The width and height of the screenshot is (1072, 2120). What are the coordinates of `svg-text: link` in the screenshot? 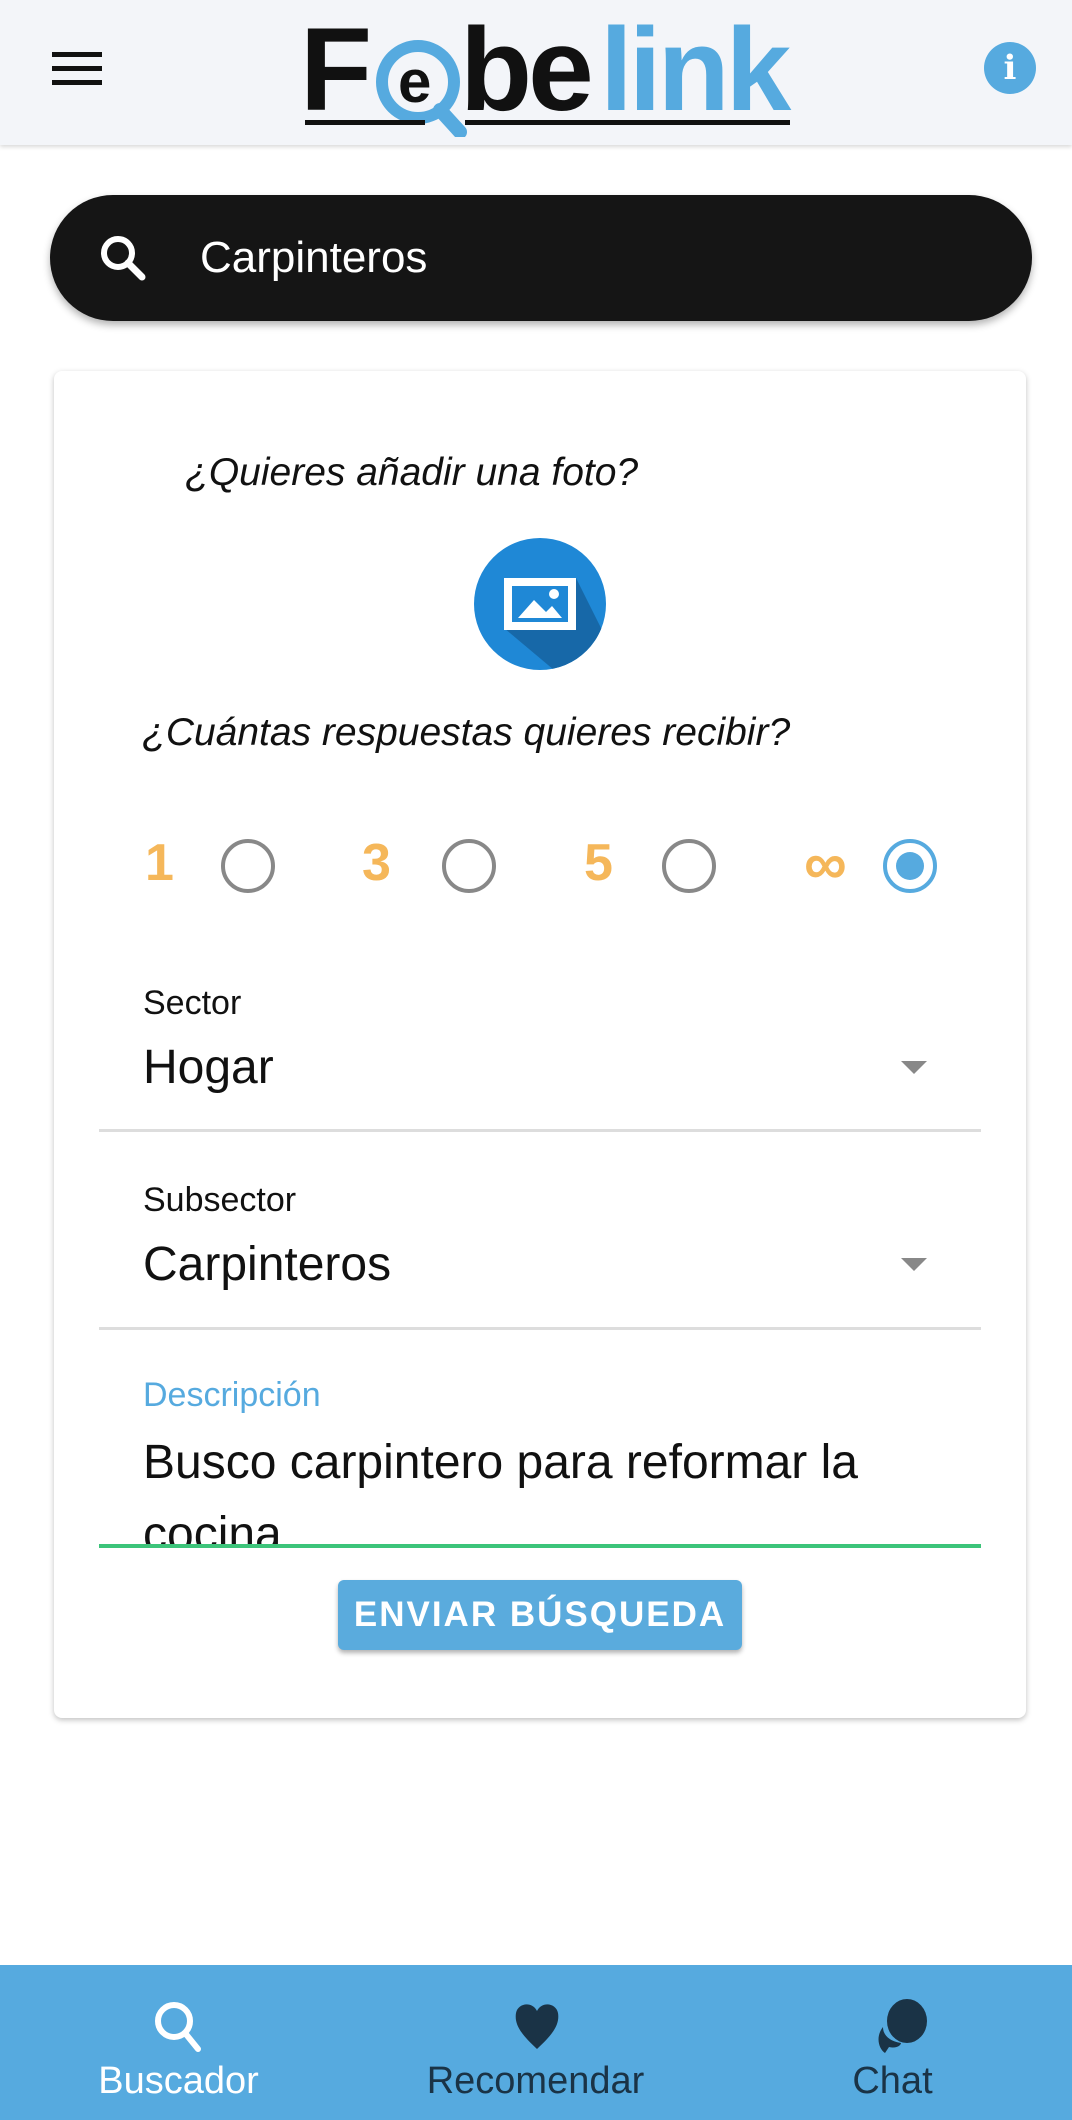 It's located at (696, 70).